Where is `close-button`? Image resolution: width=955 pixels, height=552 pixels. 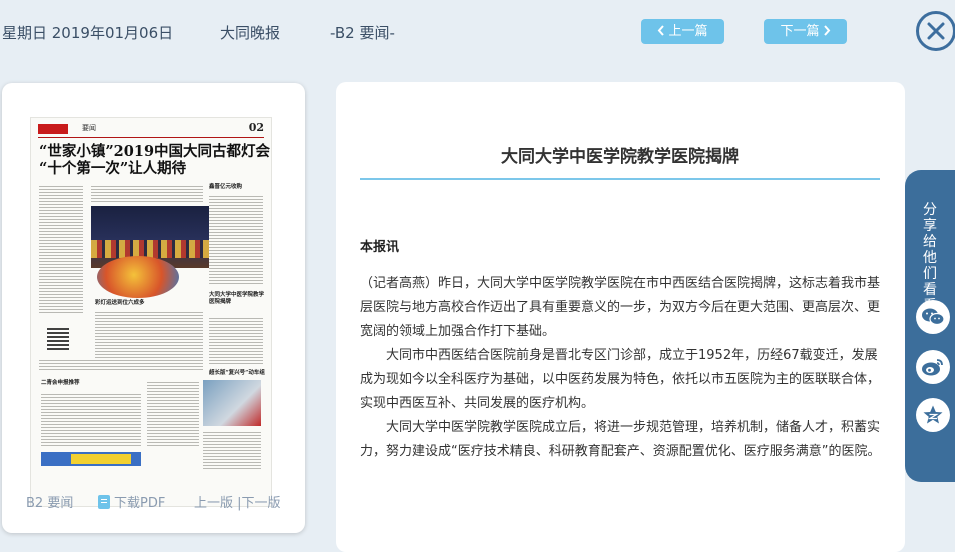 close-button is located at coordinates (935, 31).